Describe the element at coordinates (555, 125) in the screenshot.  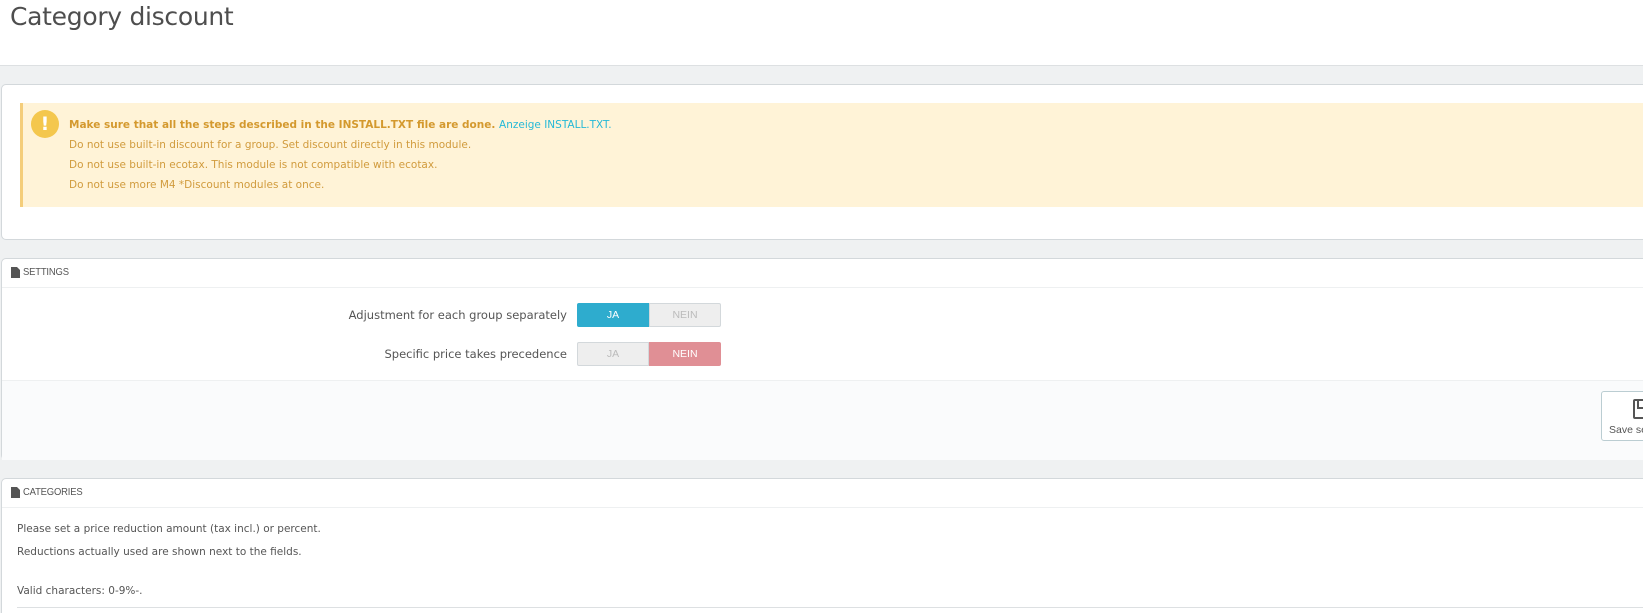
I see `install-txt-link: Anzeige INSTALL.TXT.` at that location.